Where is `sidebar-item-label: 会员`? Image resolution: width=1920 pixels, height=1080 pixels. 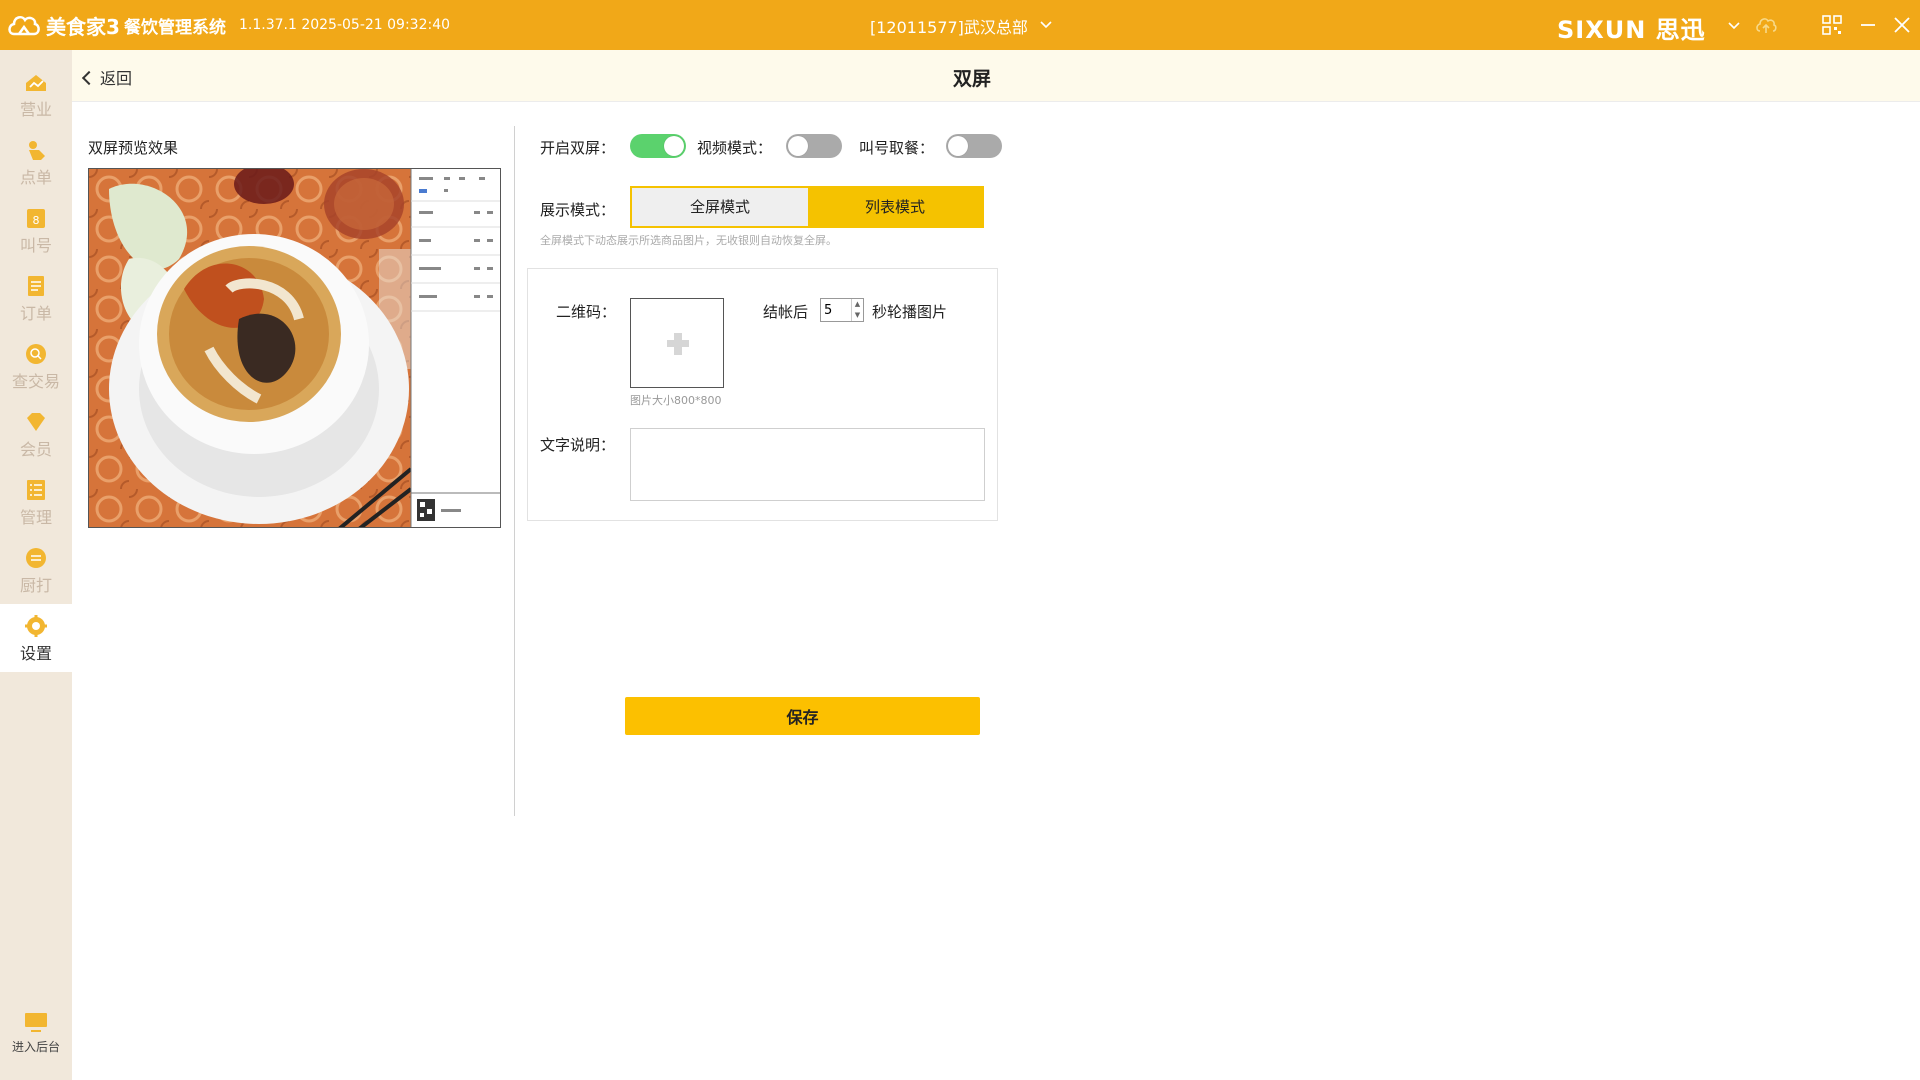
sidebar-item-label: 会员 is located at coordinates (35, 449).